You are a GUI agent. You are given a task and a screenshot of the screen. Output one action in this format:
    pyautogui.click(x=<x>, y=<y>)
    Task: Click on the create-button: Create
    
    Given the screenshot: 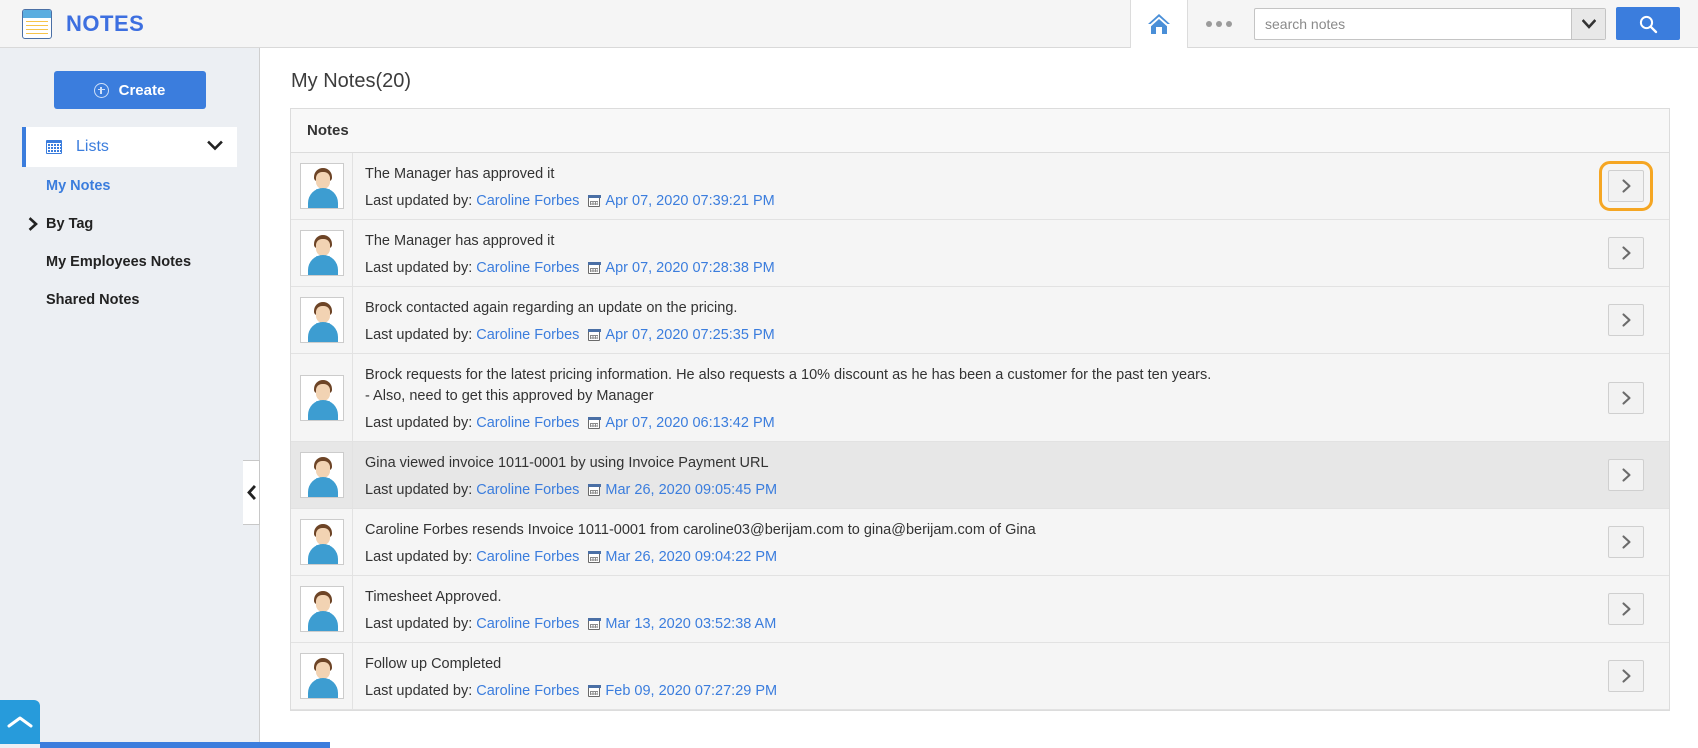 What is the action you would take?
    pyautogui.click(x=129, y=90)
    